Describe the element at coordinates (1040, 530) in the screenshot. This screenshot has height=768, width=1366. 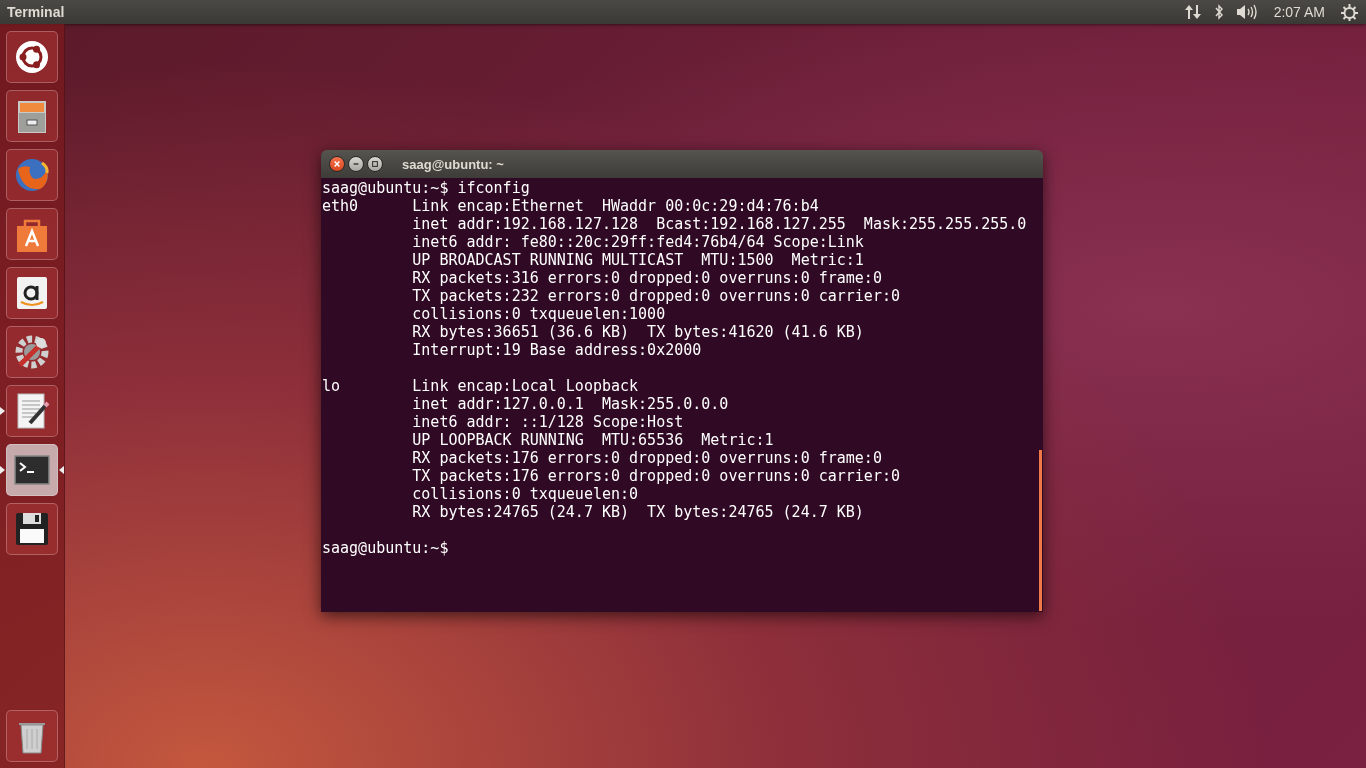
I see `scrollbar` at that location.